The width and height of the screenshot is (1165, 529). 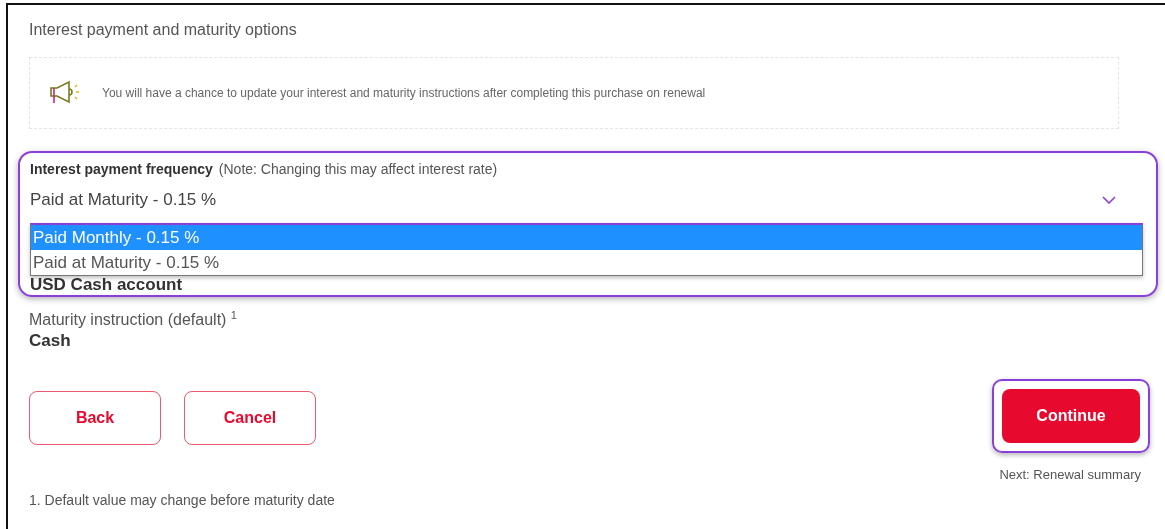 What do you see at coordinates (65, 93) in the screenshot?
I see `megaphone-icon` at bounding box center [65, 93].